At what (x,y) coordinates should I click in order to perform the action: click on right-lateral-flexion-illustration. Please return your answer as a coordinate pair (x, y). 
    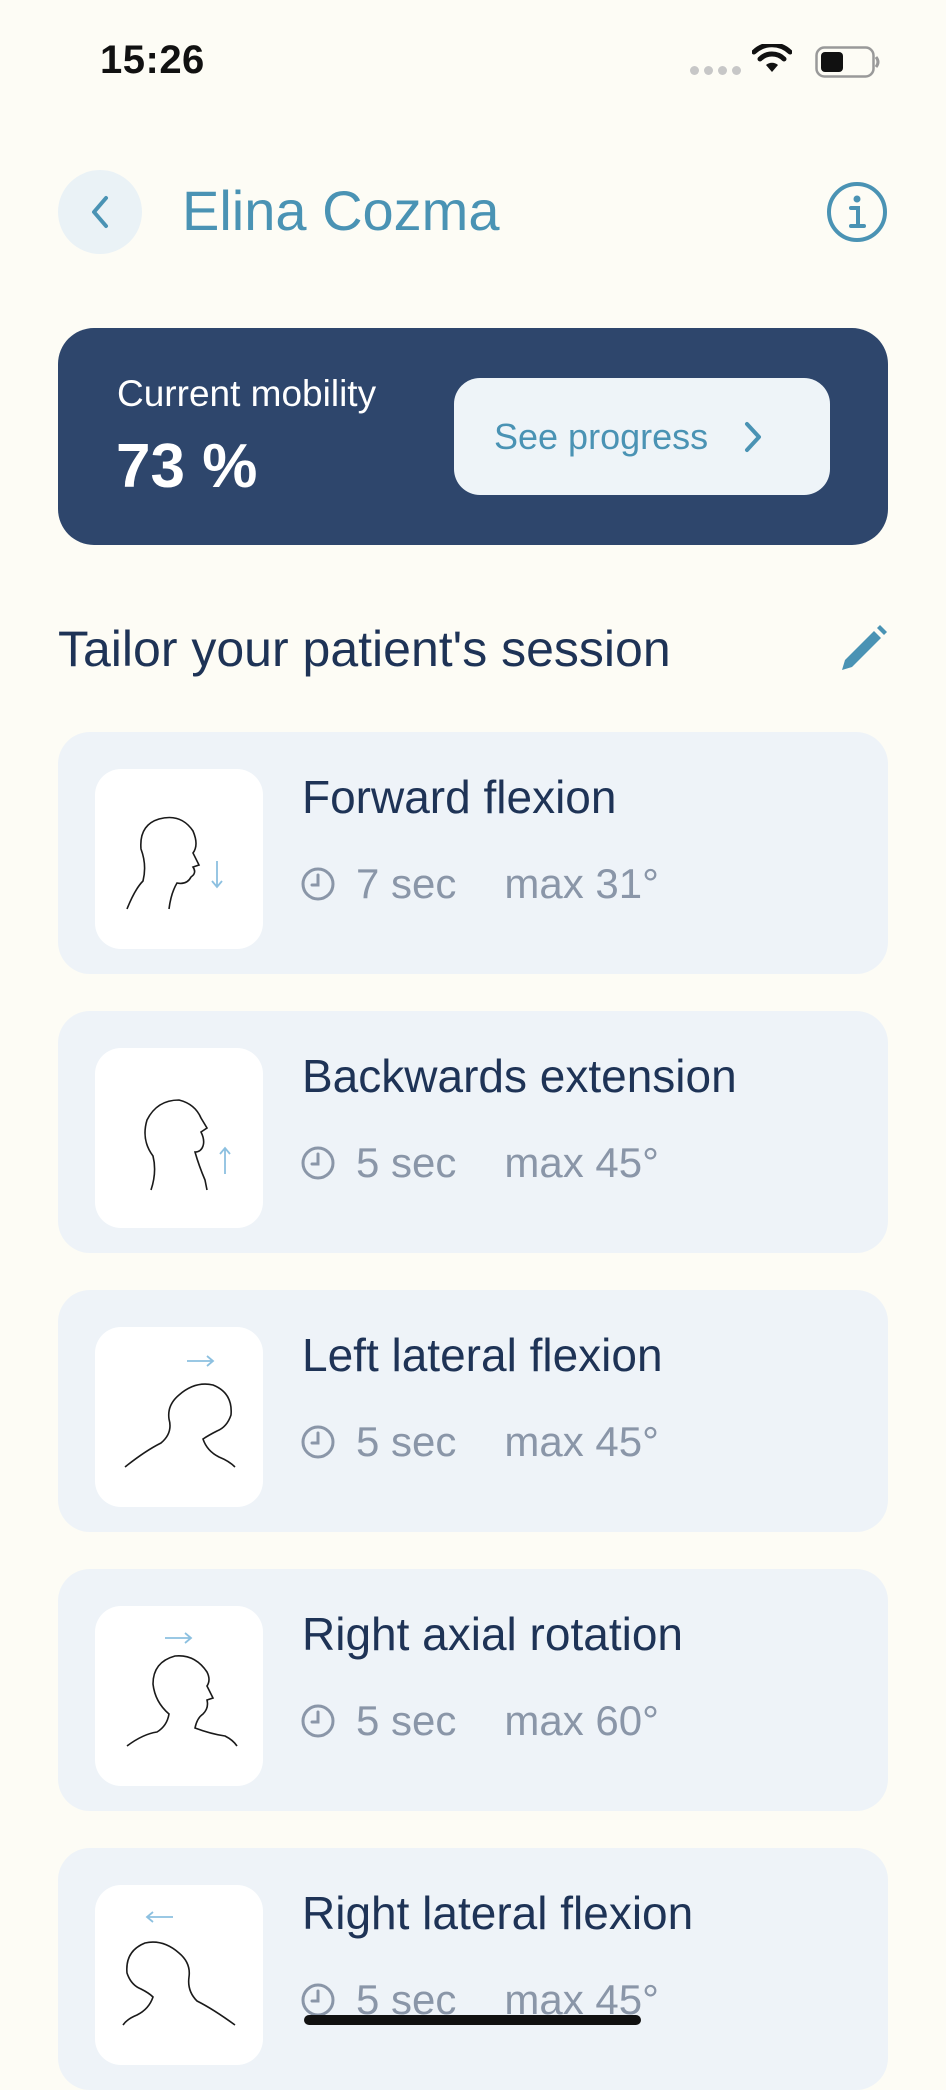
    Looking at the image, I should click on (179, 1975).